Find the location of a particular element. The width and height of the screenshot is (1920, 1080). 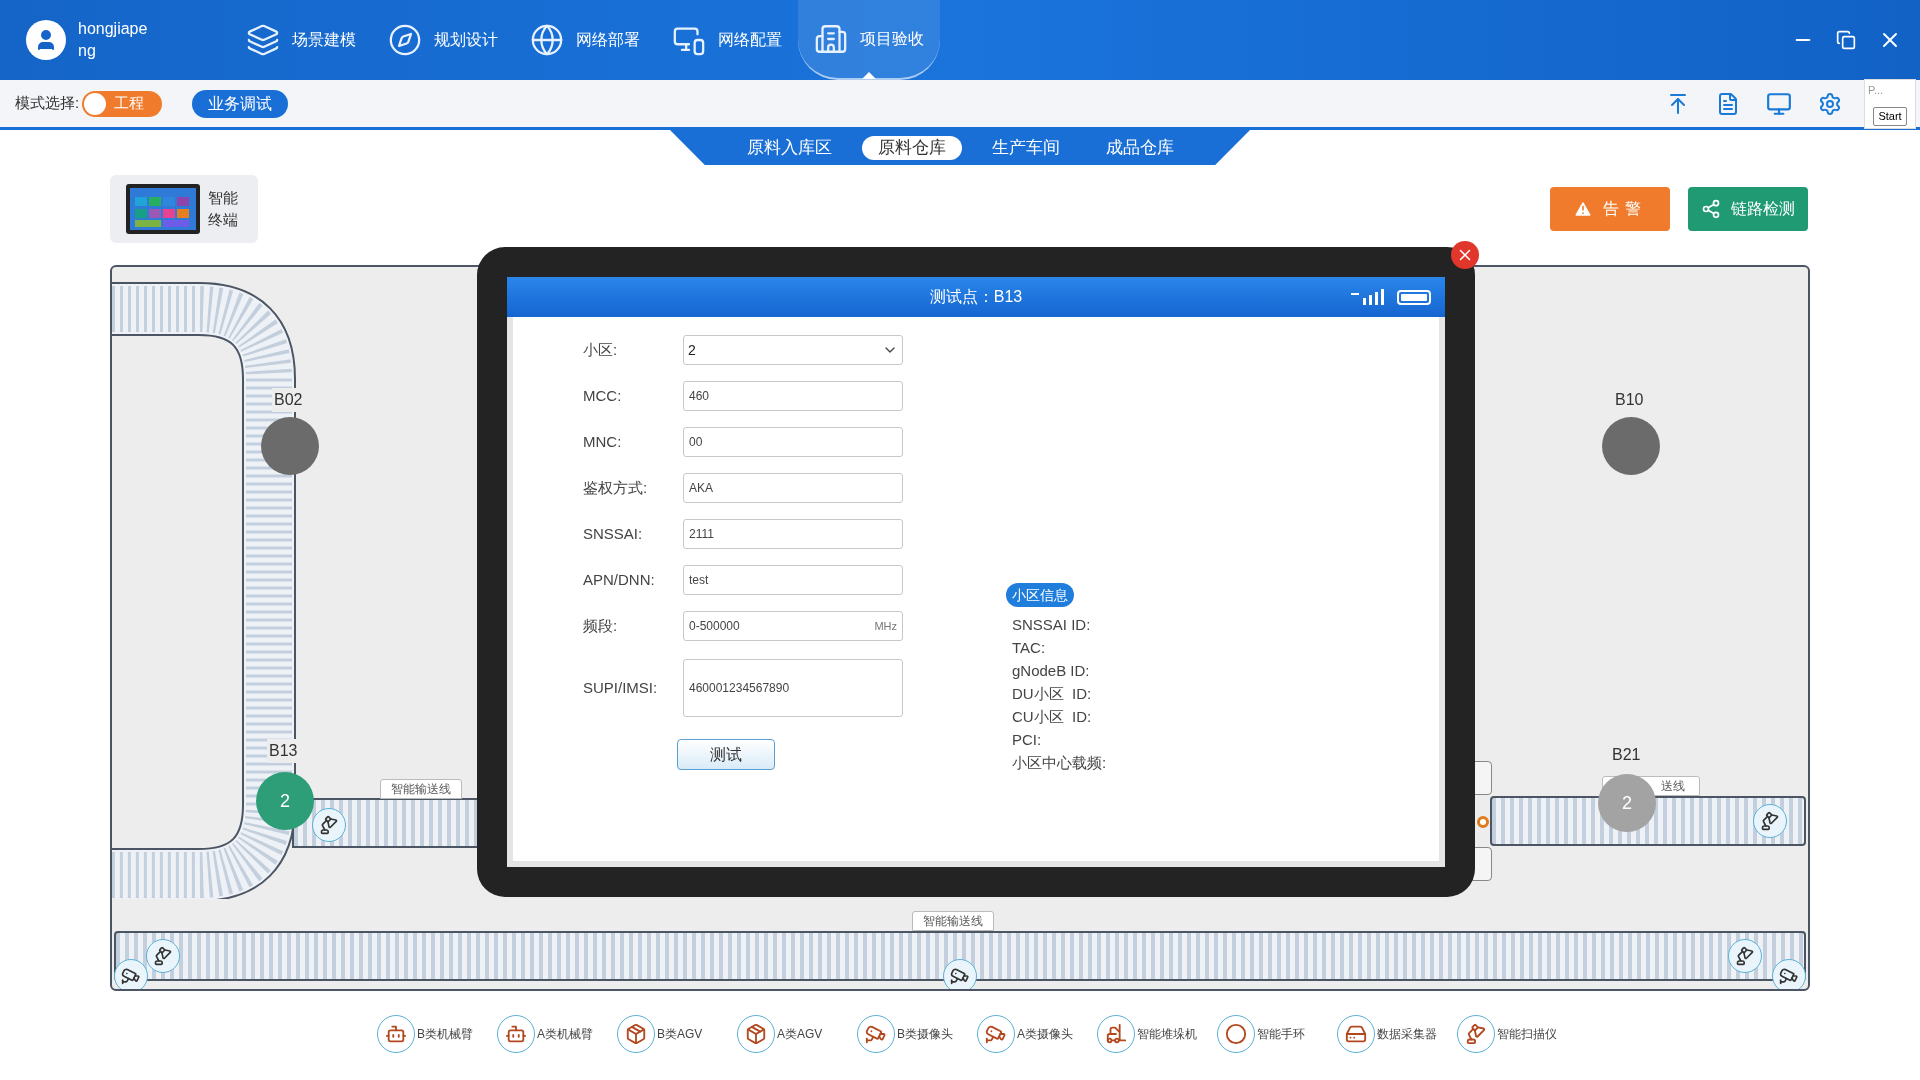

legend-label: B类机械臂 is located at coordinates (445, 1034).